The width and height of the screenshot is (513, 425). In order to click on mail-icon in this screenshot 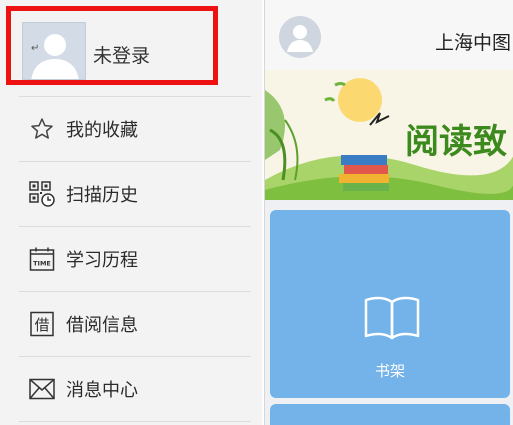, I will do `click(42, 389)`.